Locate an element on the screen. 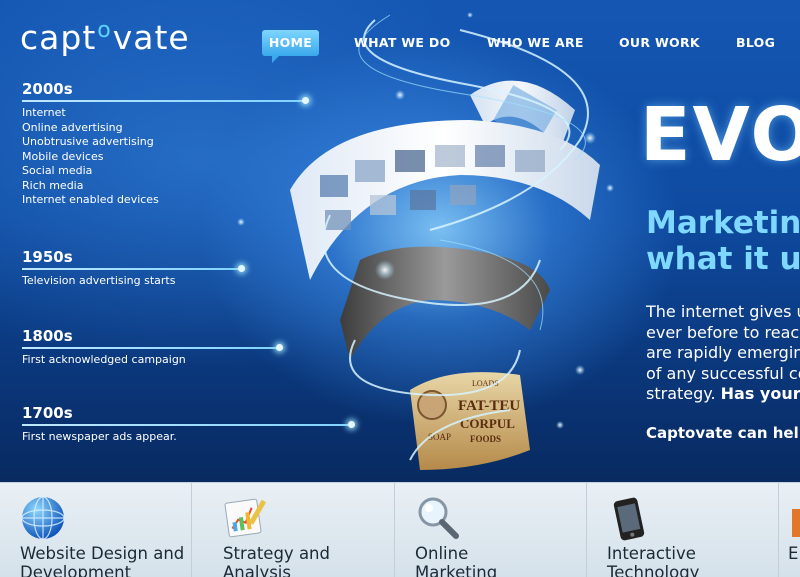 The height and width of the screenshot is (577, 800). captovate-logo: captovate is located at coordinates (105, 37).